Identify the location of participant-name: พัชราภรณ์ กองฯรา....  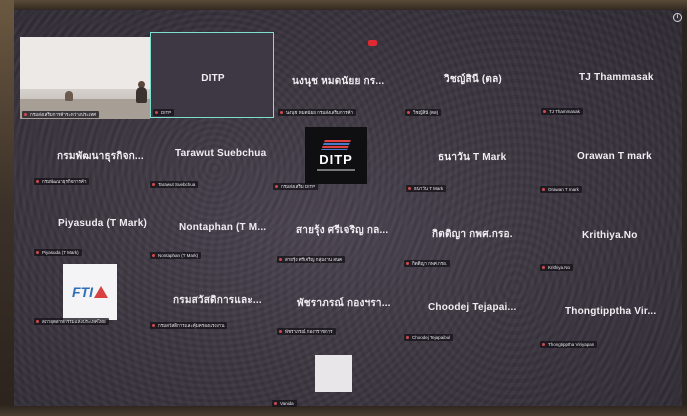
(344, 303).